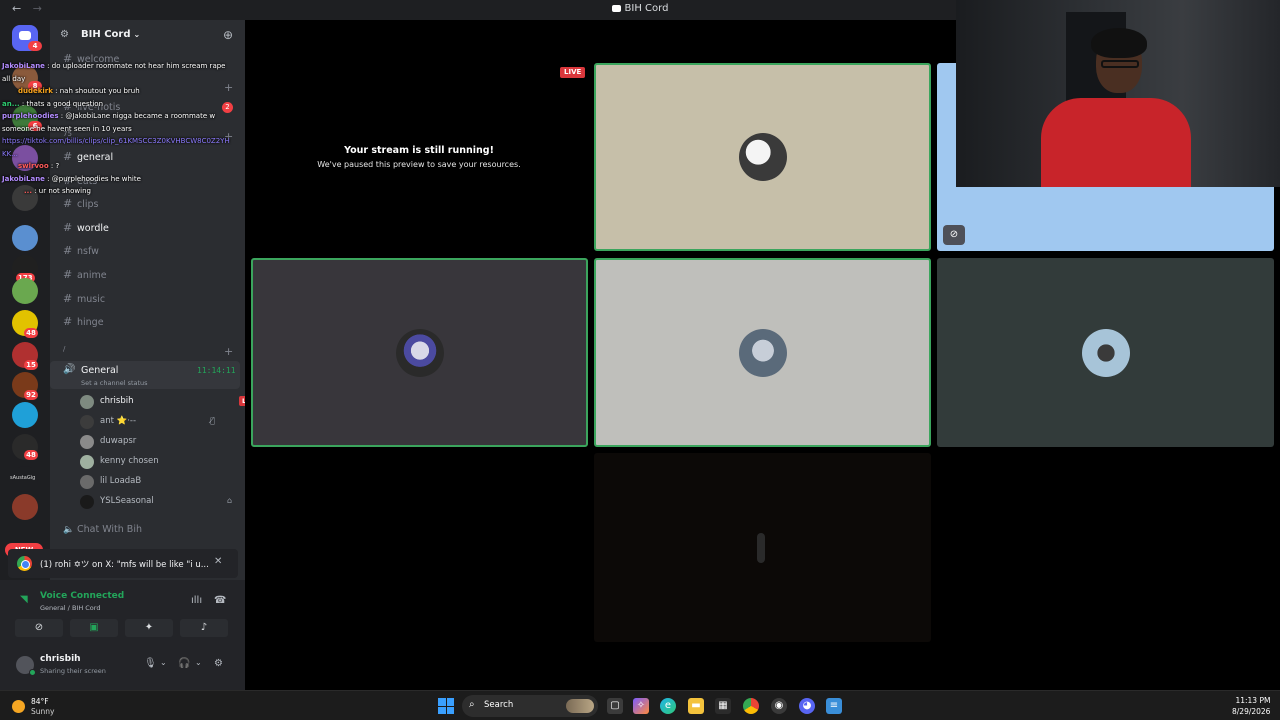  What do you see at coordinates (27, 38) in the screenshot?
I see `home-button: 4` at bounding box center [27, 38].